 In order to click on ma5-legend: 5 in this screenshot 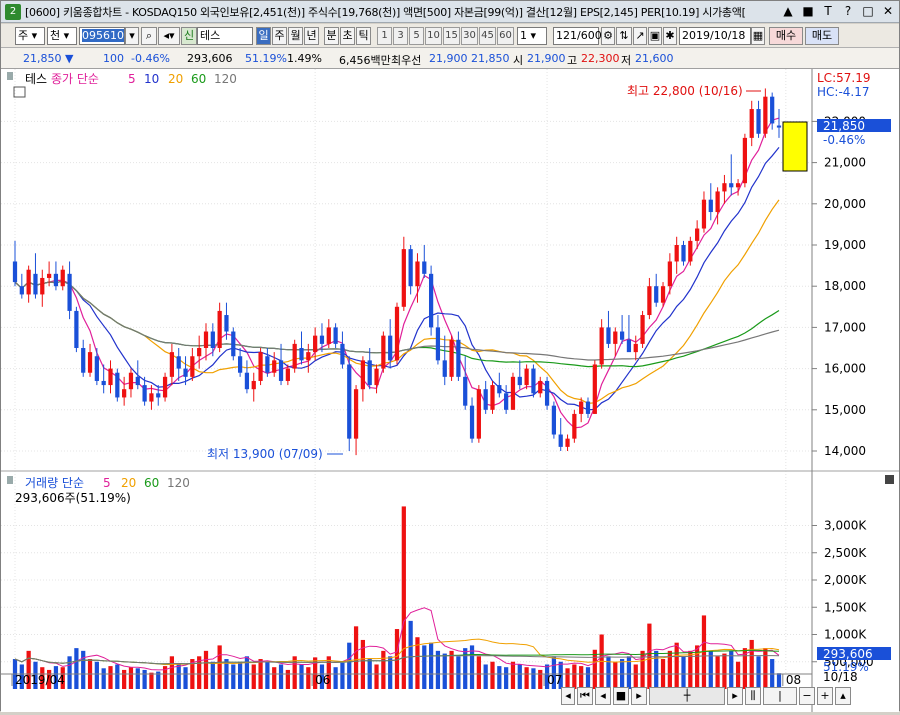, I will do `click(132, 79)`.